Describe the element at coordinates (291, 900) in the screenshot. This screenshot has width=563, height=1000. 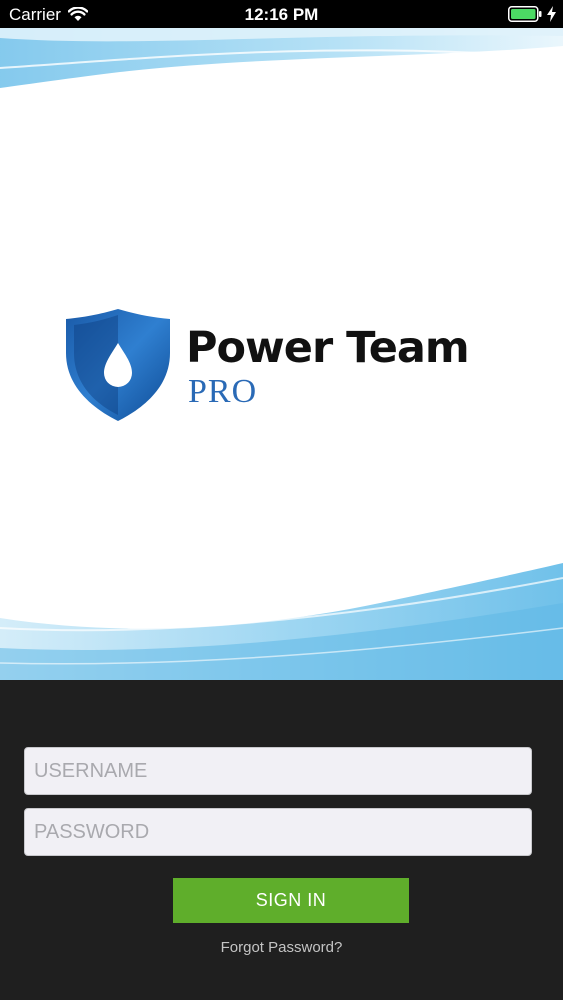
I see `sign-in-button: SIGN IN` at that location.